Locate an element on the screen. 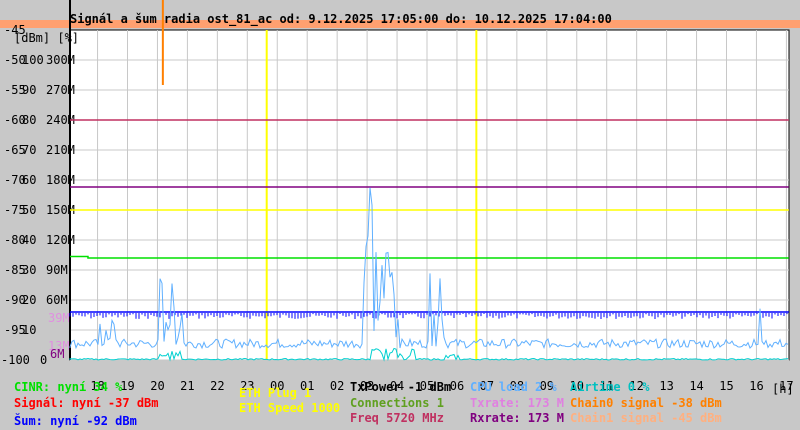 The image size is (800, 430). legend-cinr: CINR: nyní 34 % is located at coordinates (68, 387).